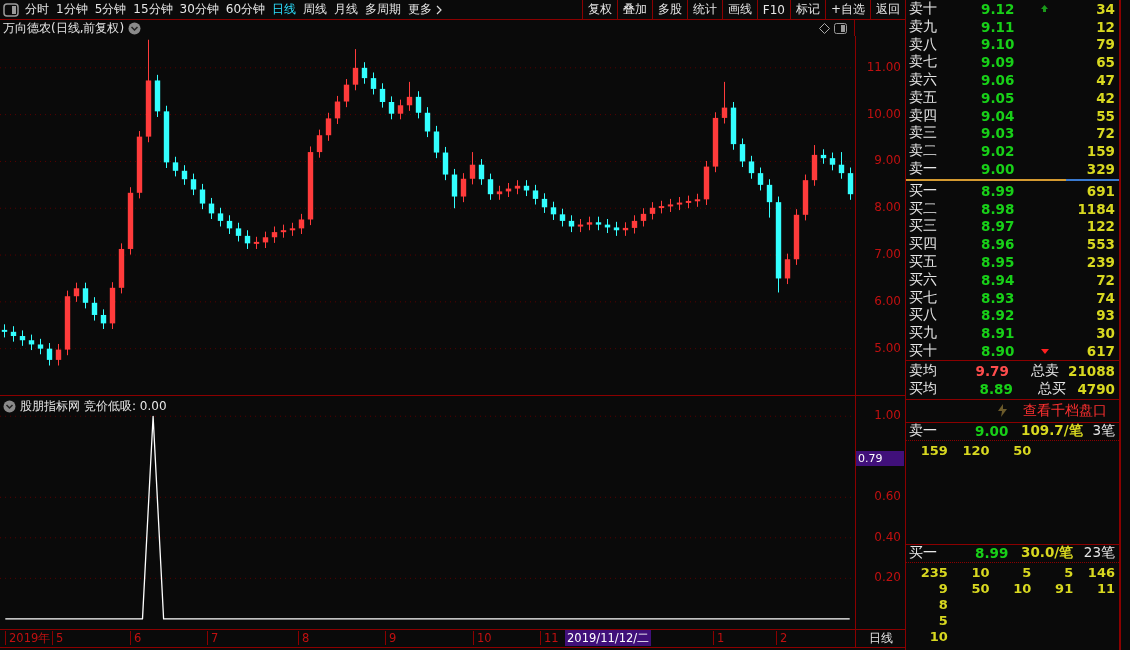 The height and width of the screenshot is (650, 1130). Describe the element at coordinates (998, 8) in the screenshot. I see `price: 9.12` at that location.